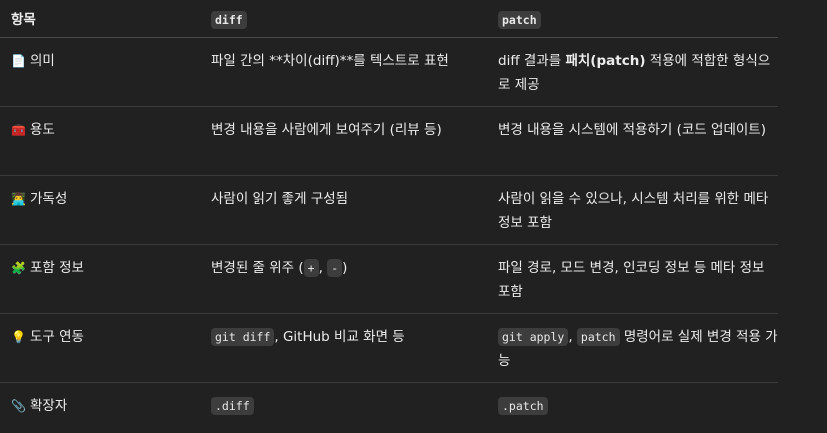  I want to click on row-diff: 파일 간의 **차이(diff)**를 텍스트로 표현, so click(330, 61).